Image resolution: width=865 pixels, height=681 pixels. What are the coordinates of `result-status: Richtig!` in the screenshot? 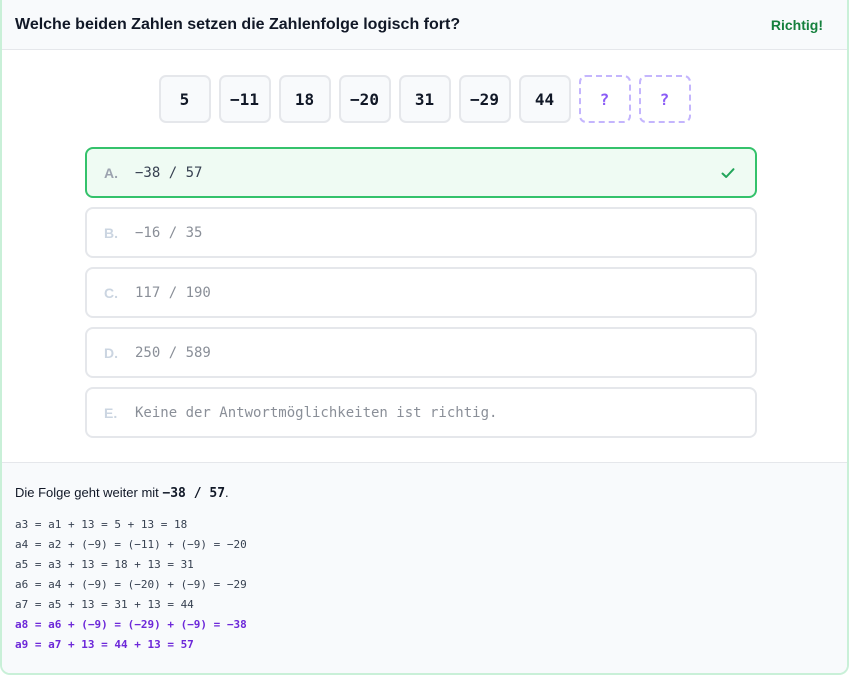 It's located at (796, 24).